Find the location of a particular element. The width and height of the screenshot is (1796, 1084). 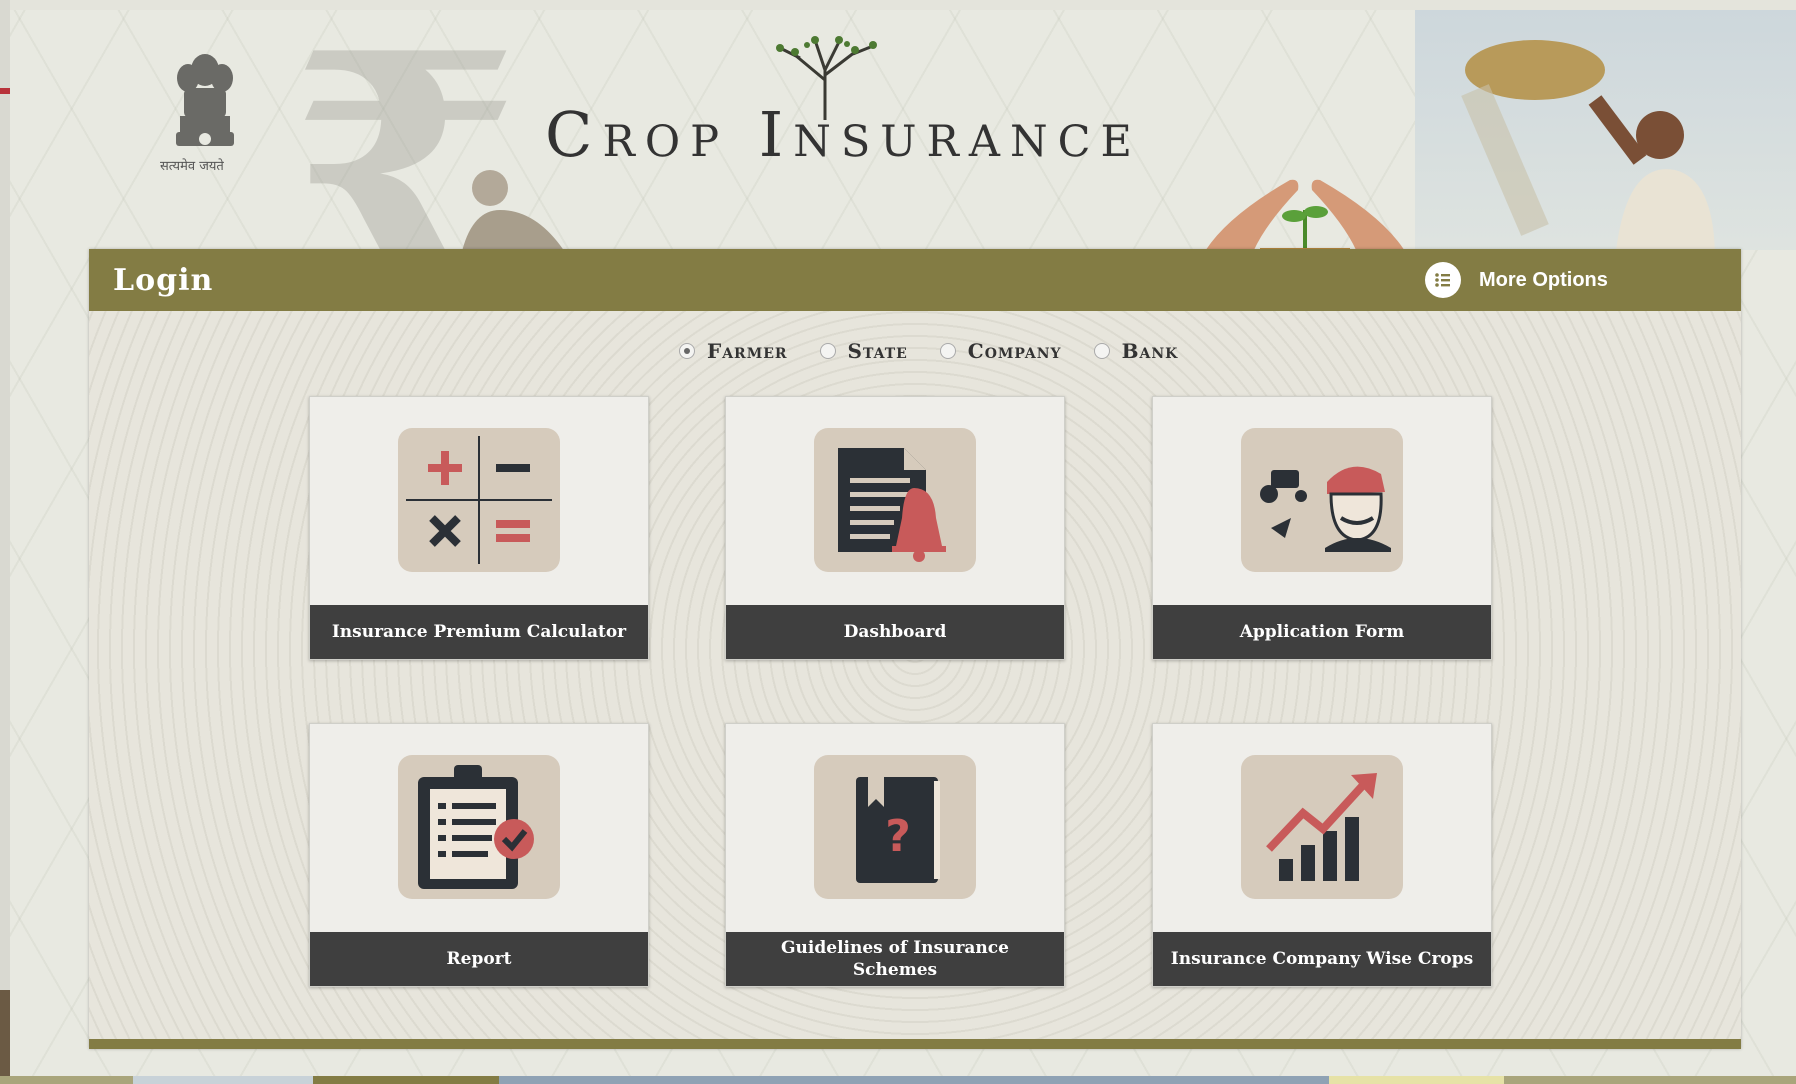

calculator-icon is located at coordinates (479, 500).